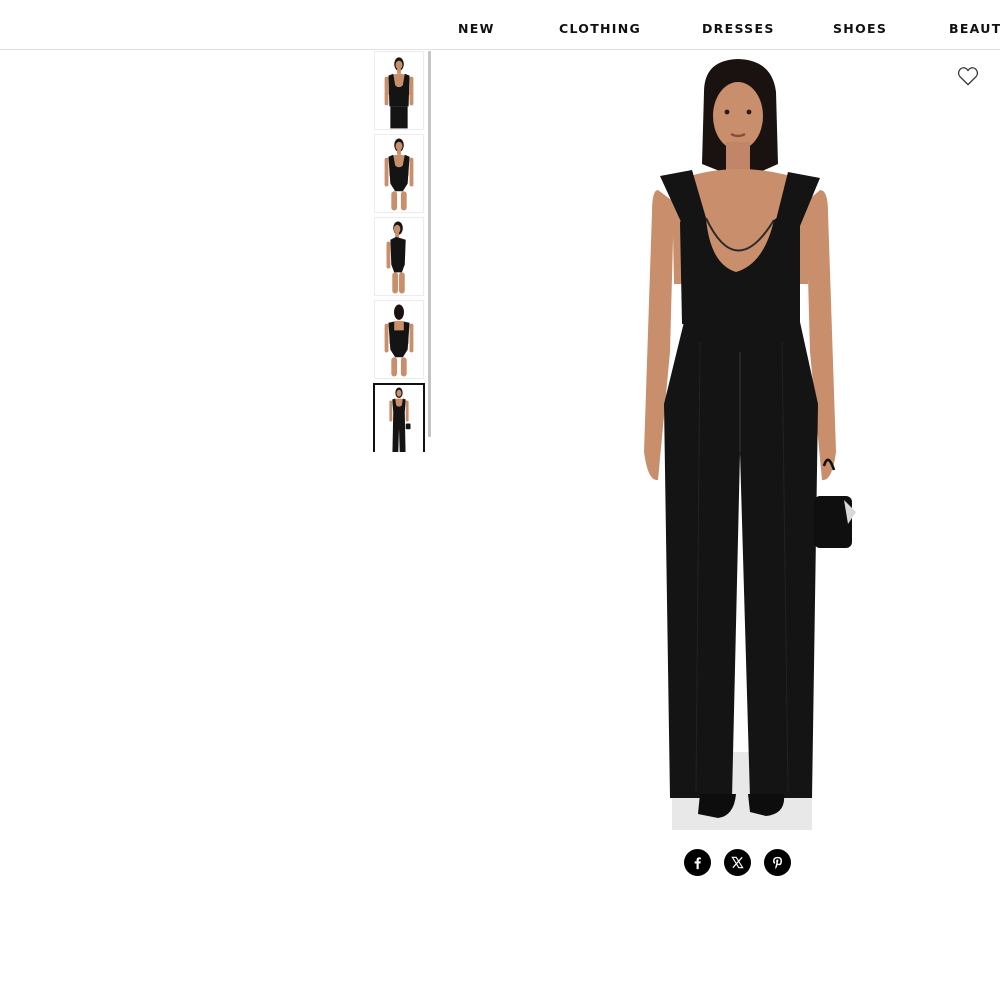 The image size is (1000, 1000). I want to click on top-navigation: NEW CLOTHING DRESSES SHOES BEAUTY, so click(500, 25).